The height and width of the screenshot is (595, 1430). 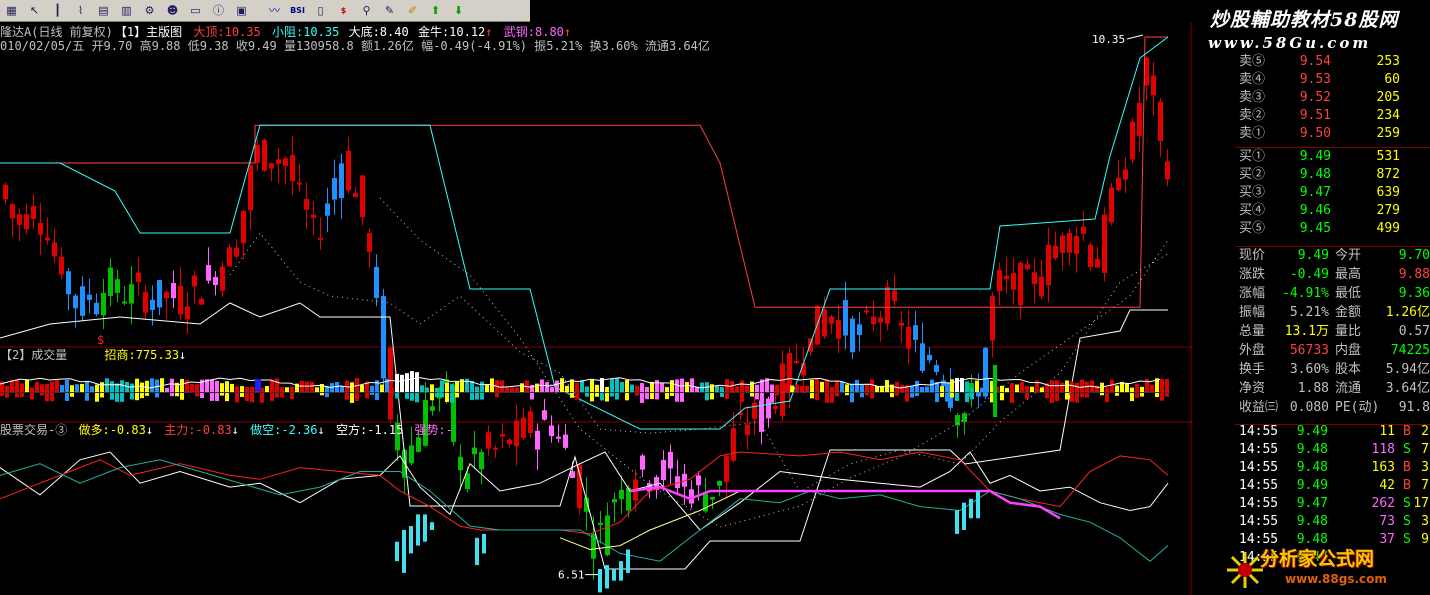 What do you see at coordinates (80, 10) in the screenshot?
I see `line-chart-icon: ⌇` at bounding box center [80, 10].